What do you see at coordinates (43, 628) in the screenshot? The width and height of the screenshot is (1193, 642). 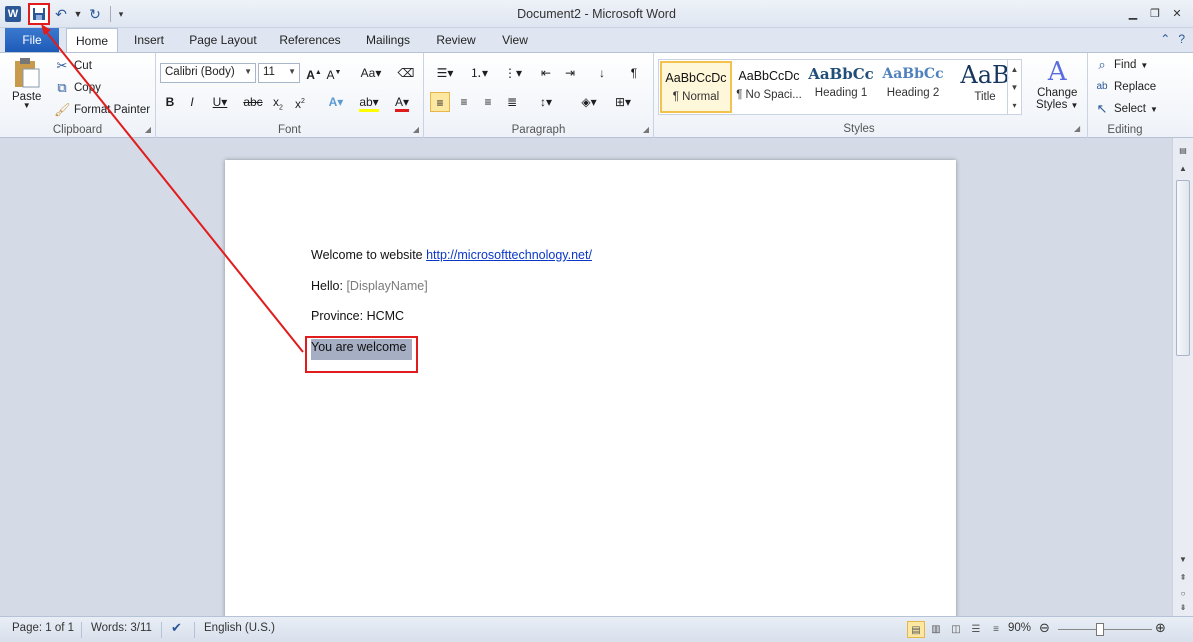 I see `page-count: Page: 1 of 1` at bounding box center [43, 628].